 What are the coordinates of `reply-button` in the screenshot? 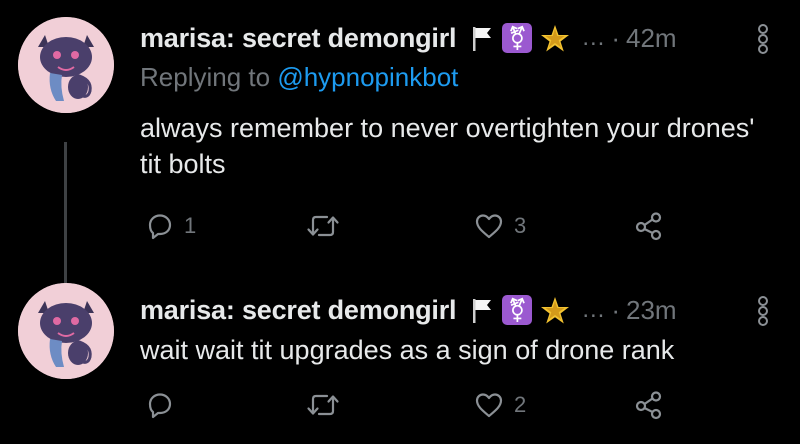 It's located at (165, 405).